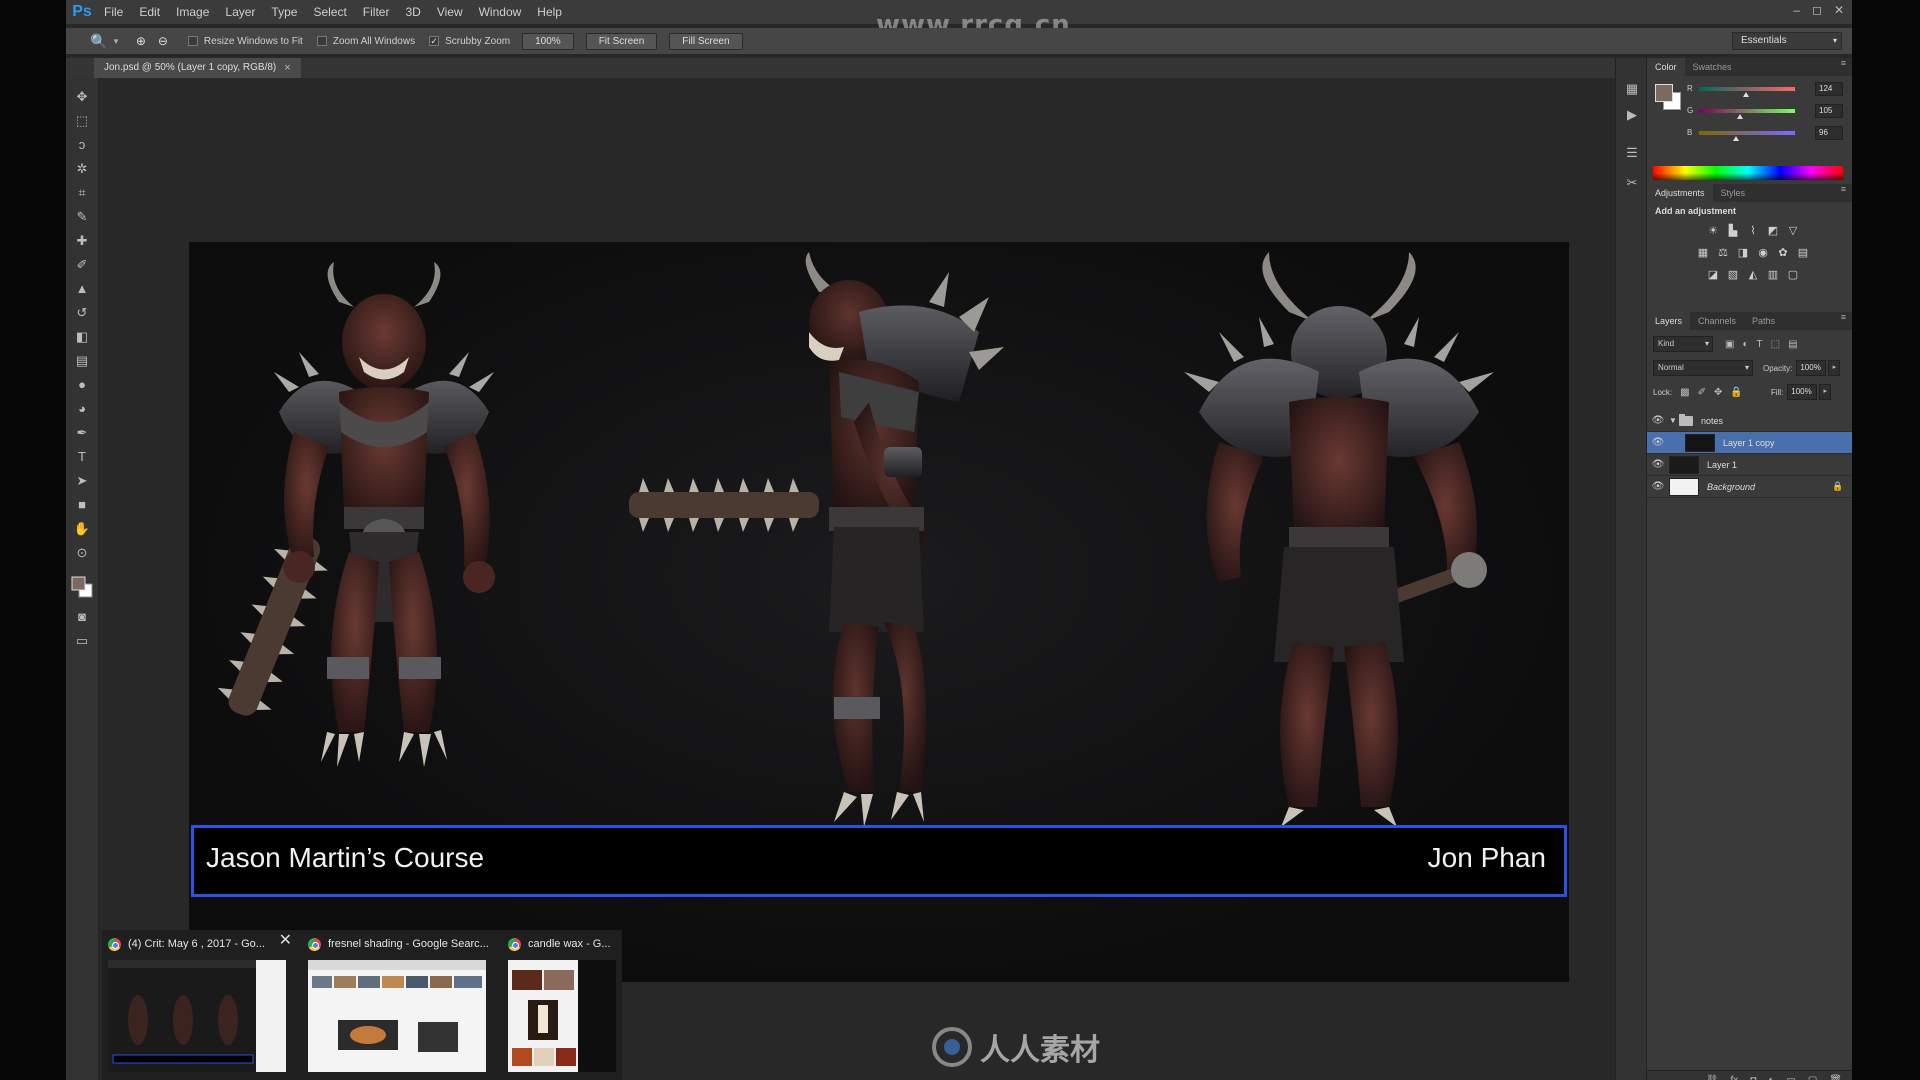  I want to click on document-tab: Jon.psd @ 50% (Layer 1 copy, RGB/8) ×, so click(197, 68).